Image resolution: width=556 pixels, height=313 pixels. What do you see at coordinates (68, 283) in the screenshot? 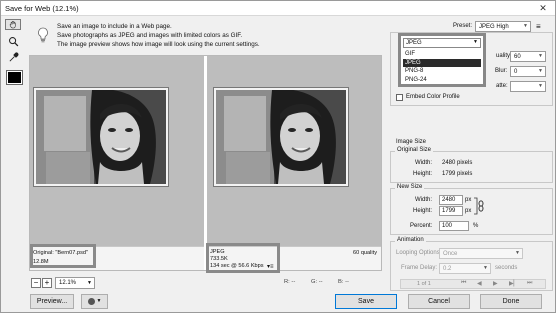
I see `zoom-level-value: 12.1%` at bounding box center [68, 283].